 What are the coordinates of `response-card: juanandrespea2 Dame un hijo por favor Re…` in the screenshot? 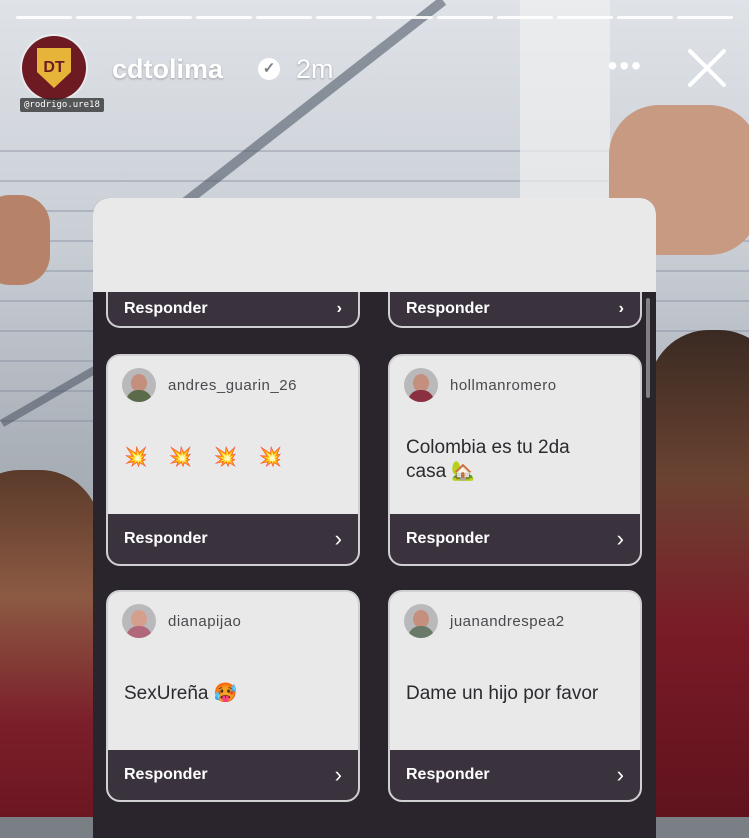 It's located at (515, 696).